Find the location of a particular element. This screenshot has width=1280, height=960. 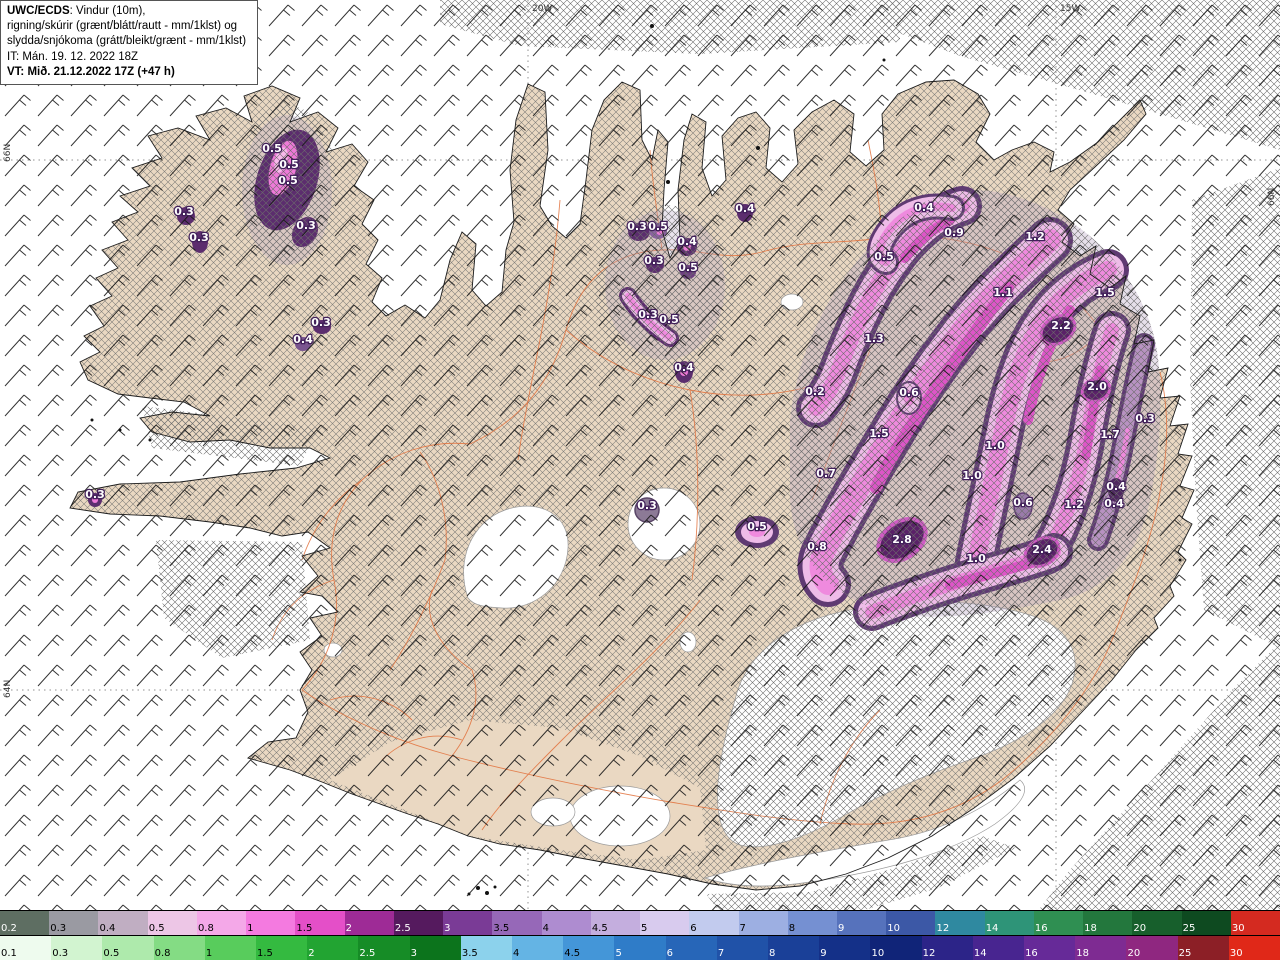

colorbar-segment: 5 is located at coordinates (665, 923).